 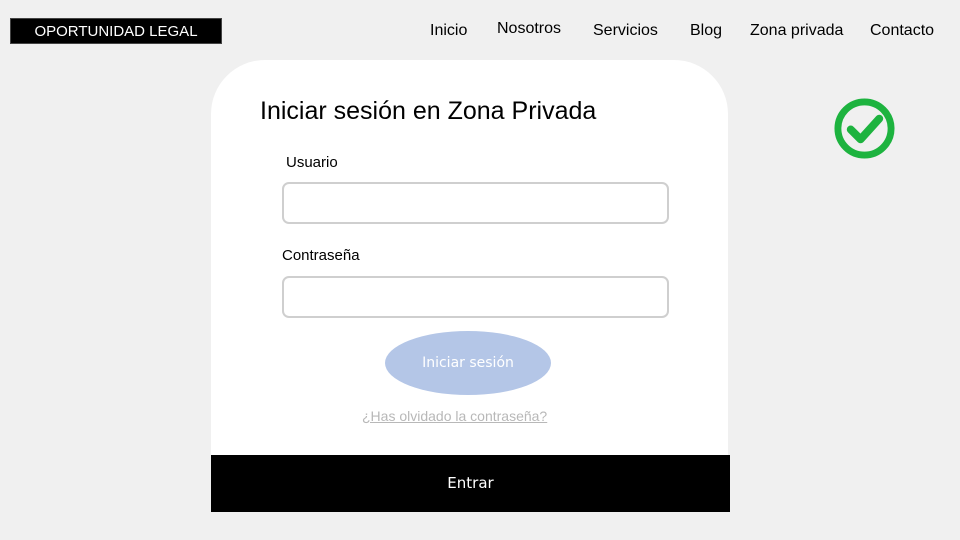 What do you see at coordinates (470, 483) in the screenshot?
I see `enter-button: Entrar` at bounding box center [470, 483].